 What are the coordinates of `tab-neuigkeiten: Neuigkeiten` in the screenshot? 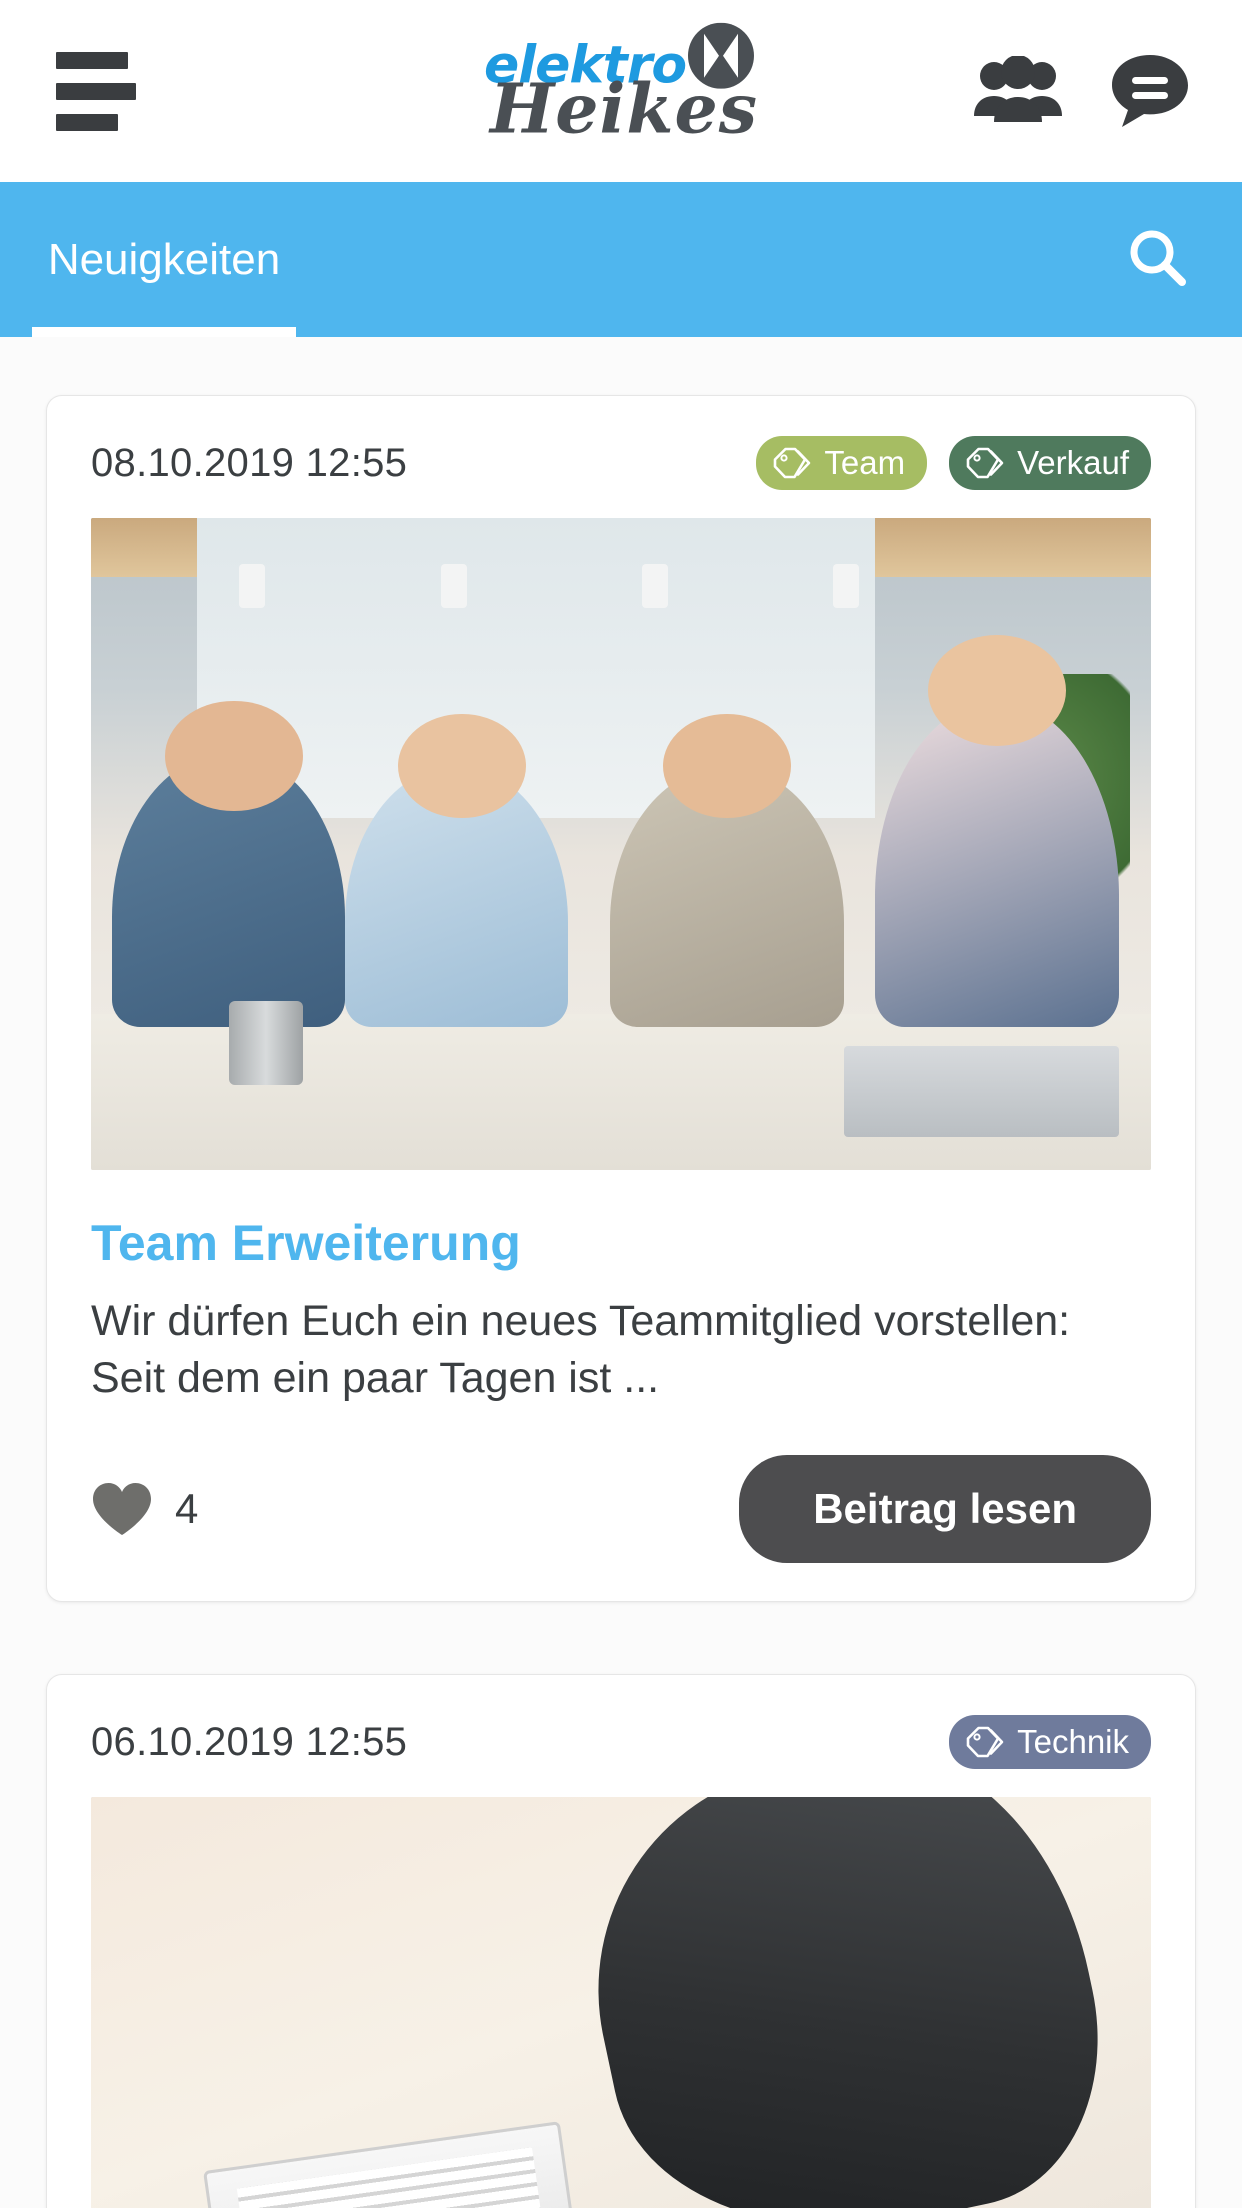 It's located at (164, 259).